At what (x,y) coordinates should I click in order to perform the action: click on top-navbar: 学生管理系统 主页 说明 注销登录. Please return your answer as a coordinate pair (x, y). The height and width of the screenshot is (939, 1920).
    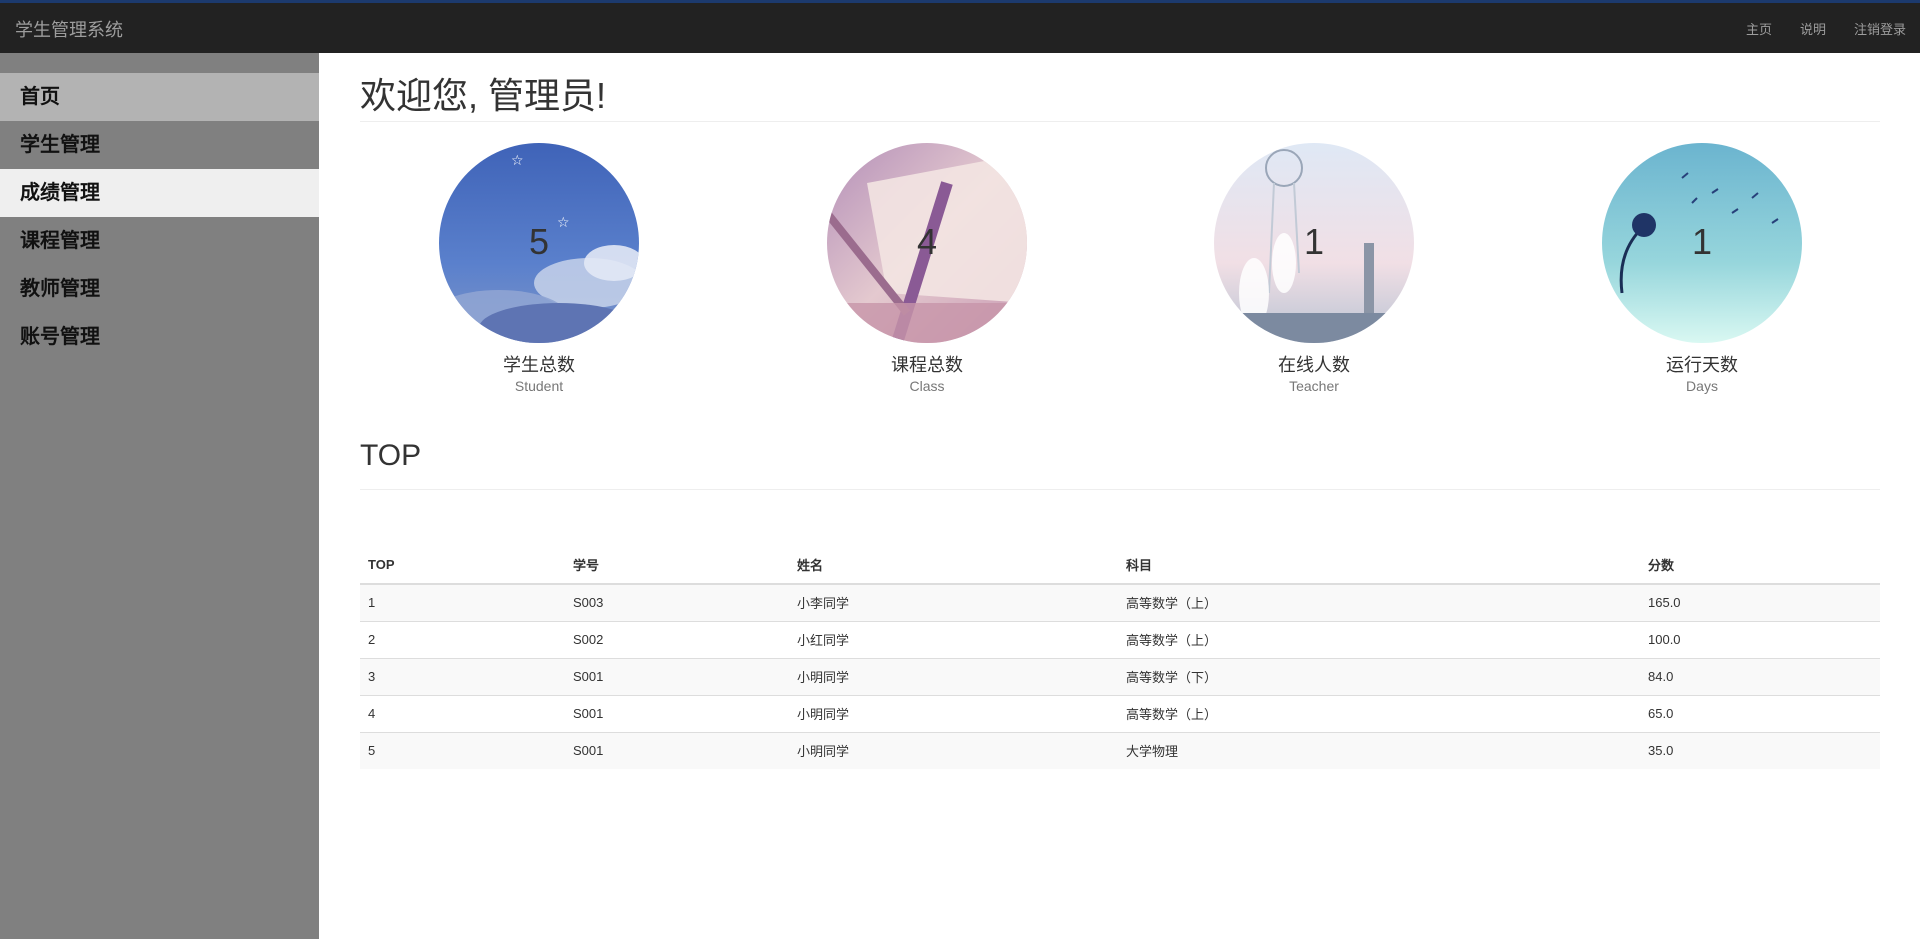
    Looking at the image, I should click on (960, 26).